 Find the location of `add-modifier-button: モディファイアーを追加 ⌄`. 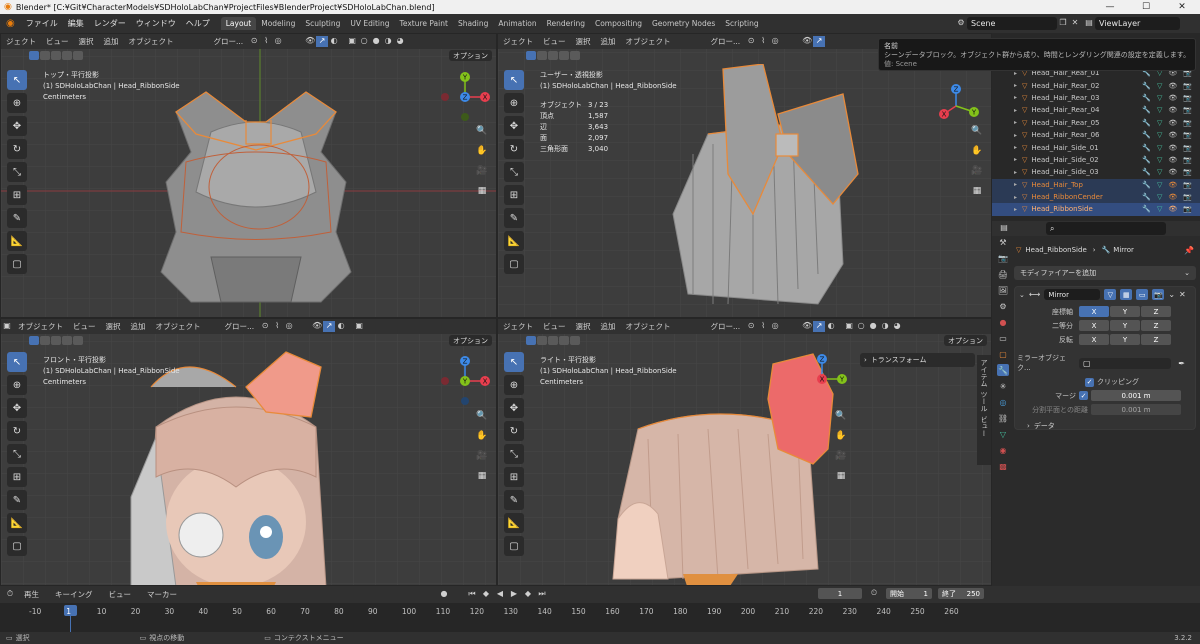

add-modifier-button: モディファイアーを追加 ⌄ is located at coordinates (1105, 273).